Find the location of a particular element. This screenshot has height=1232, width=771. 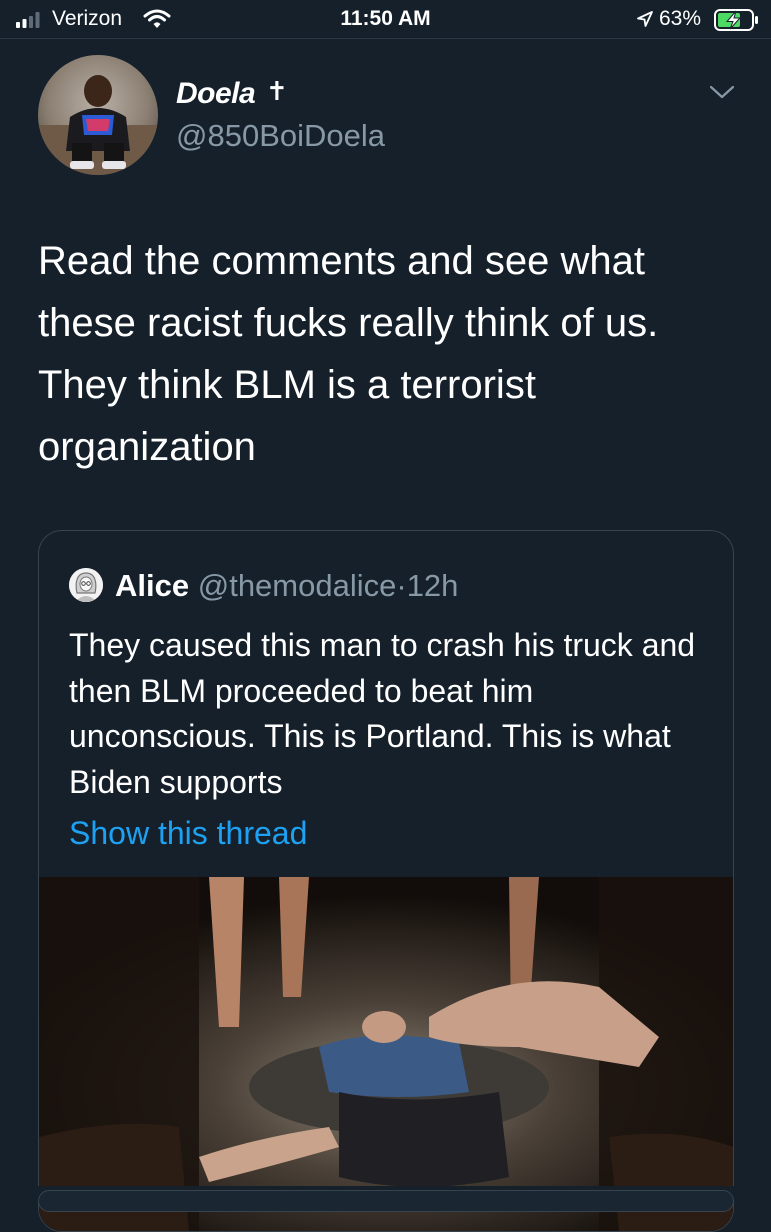

quoted-author-handle: @themodalice is located at coordinates (297, 585).